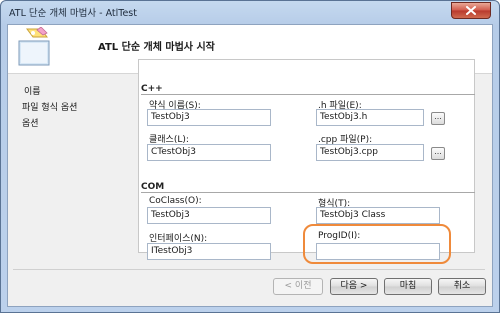 This screenshot has width=500, height=313. What do you see at coordinates (153, 187) in the screenshot?
I see `com-section-title: COM` at bounding box center [153, 187].